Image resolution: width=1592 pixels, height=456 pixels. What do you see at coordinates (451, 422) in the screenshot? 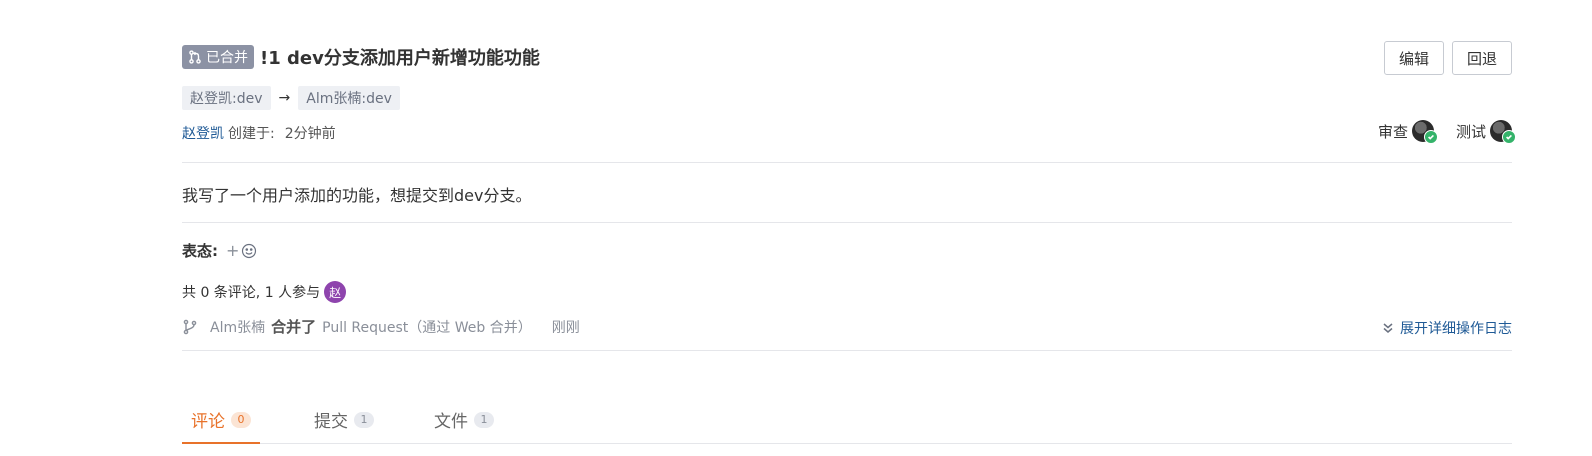
I see `tab-label: 文件` at bounding box center [451, 422].